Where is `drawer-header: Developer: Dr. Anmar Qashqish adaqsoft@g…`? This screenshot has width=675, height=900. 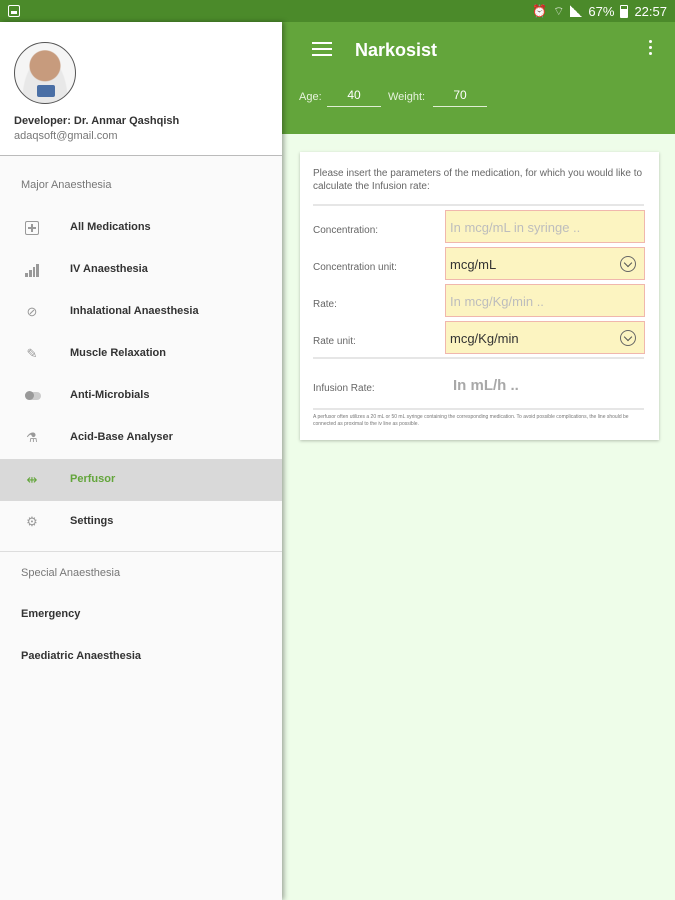
drawer-header: Developer: Dr. Anmar Qashqish adaqsoft@g… is located at coordinates (141, 89).